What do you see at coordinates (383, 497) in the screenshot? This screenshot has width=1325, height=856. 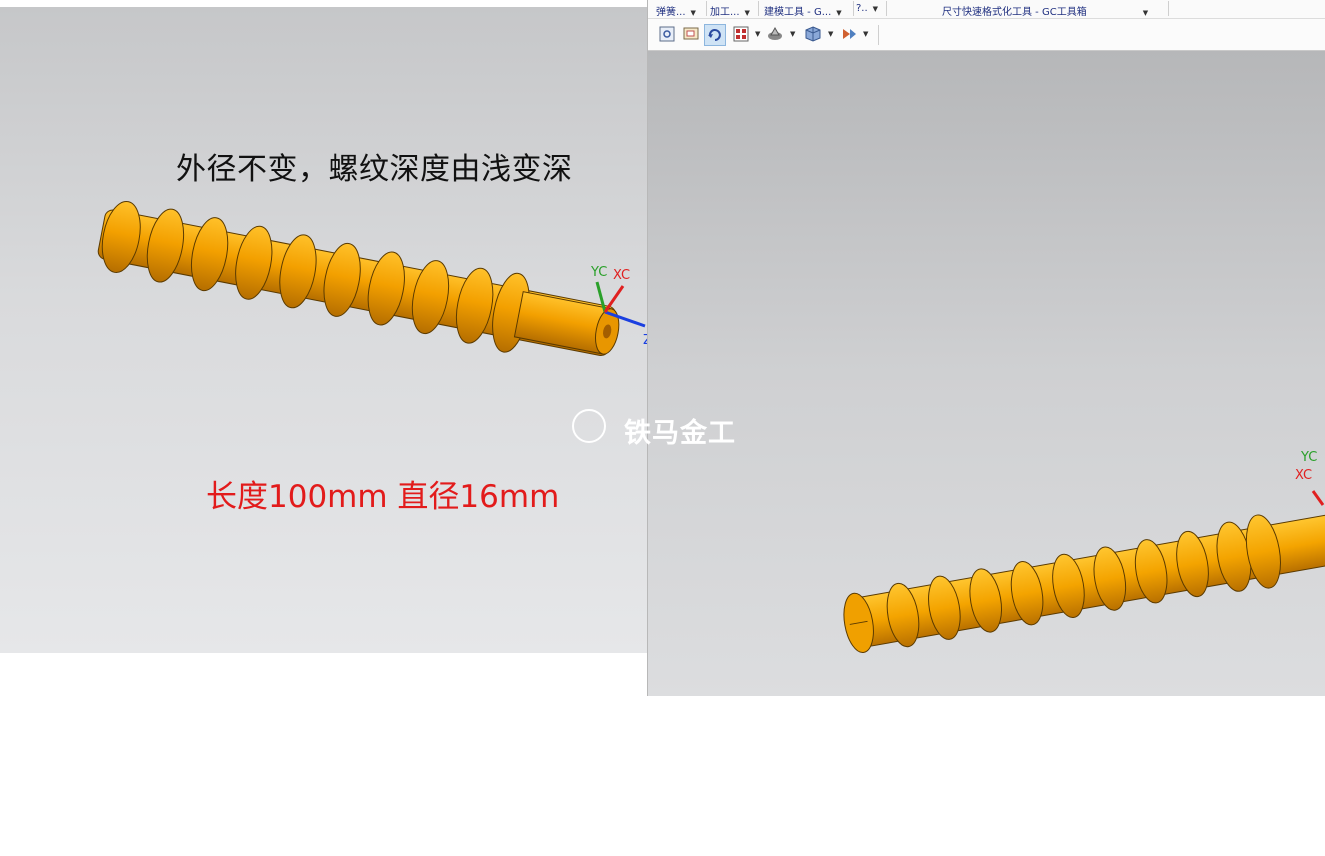 I see `spec-text: 长度100mm 直径16mm` at bounding box center [383, 497].